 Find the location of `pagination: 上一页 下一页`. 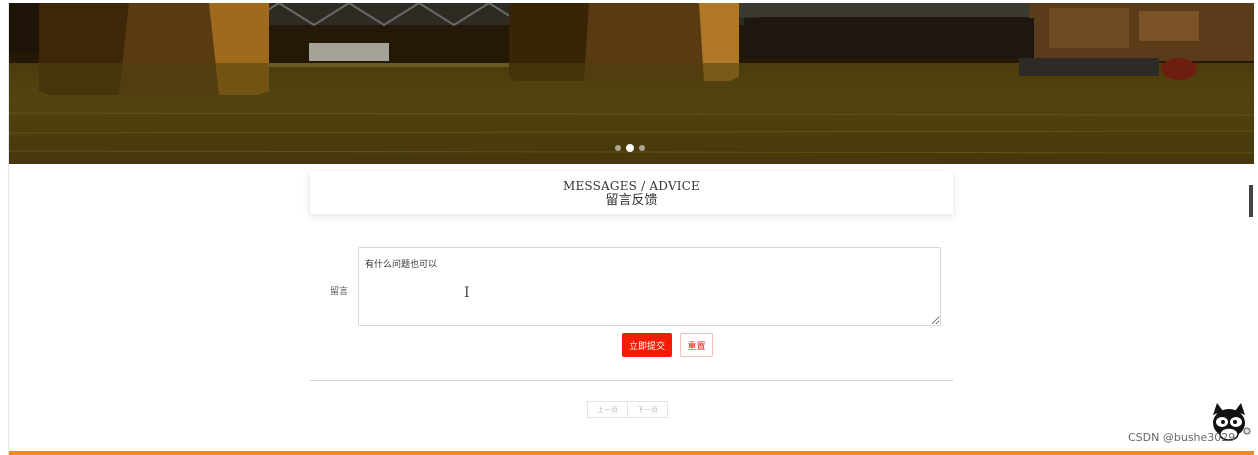

pagination: 上一页 下一页 is located at coordinates (627, 409).